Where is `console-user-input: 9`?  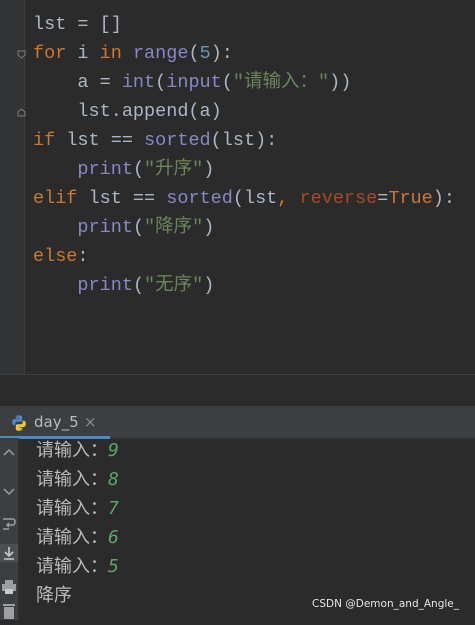 console-user-input: 9 is located at coordinates (113, 450).